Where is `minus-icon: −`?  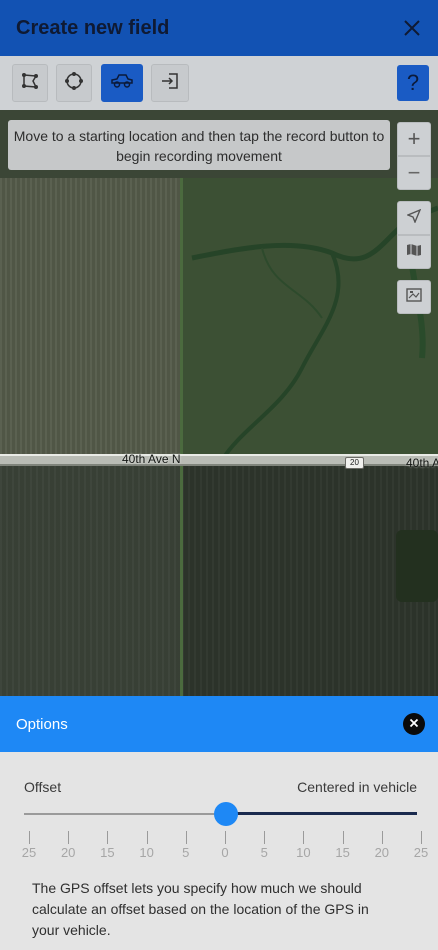 minus-icon: − is located at coordinates (414, 172).